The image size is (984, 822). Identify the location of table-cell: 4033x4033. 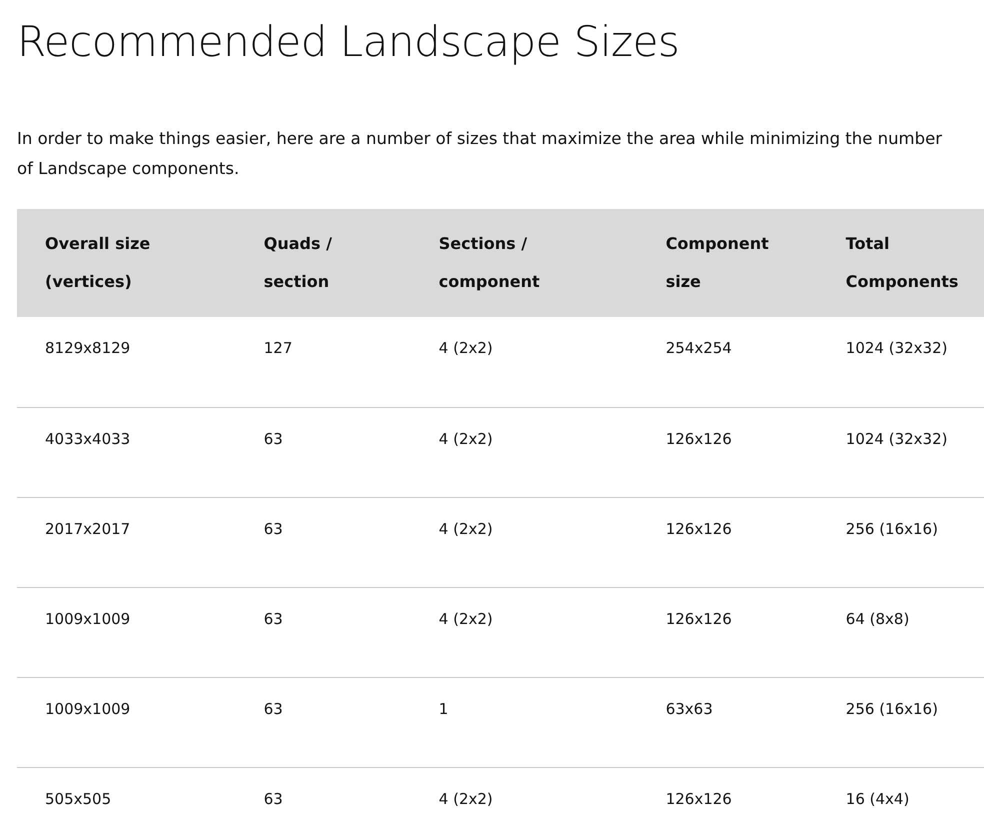
(87, 439).